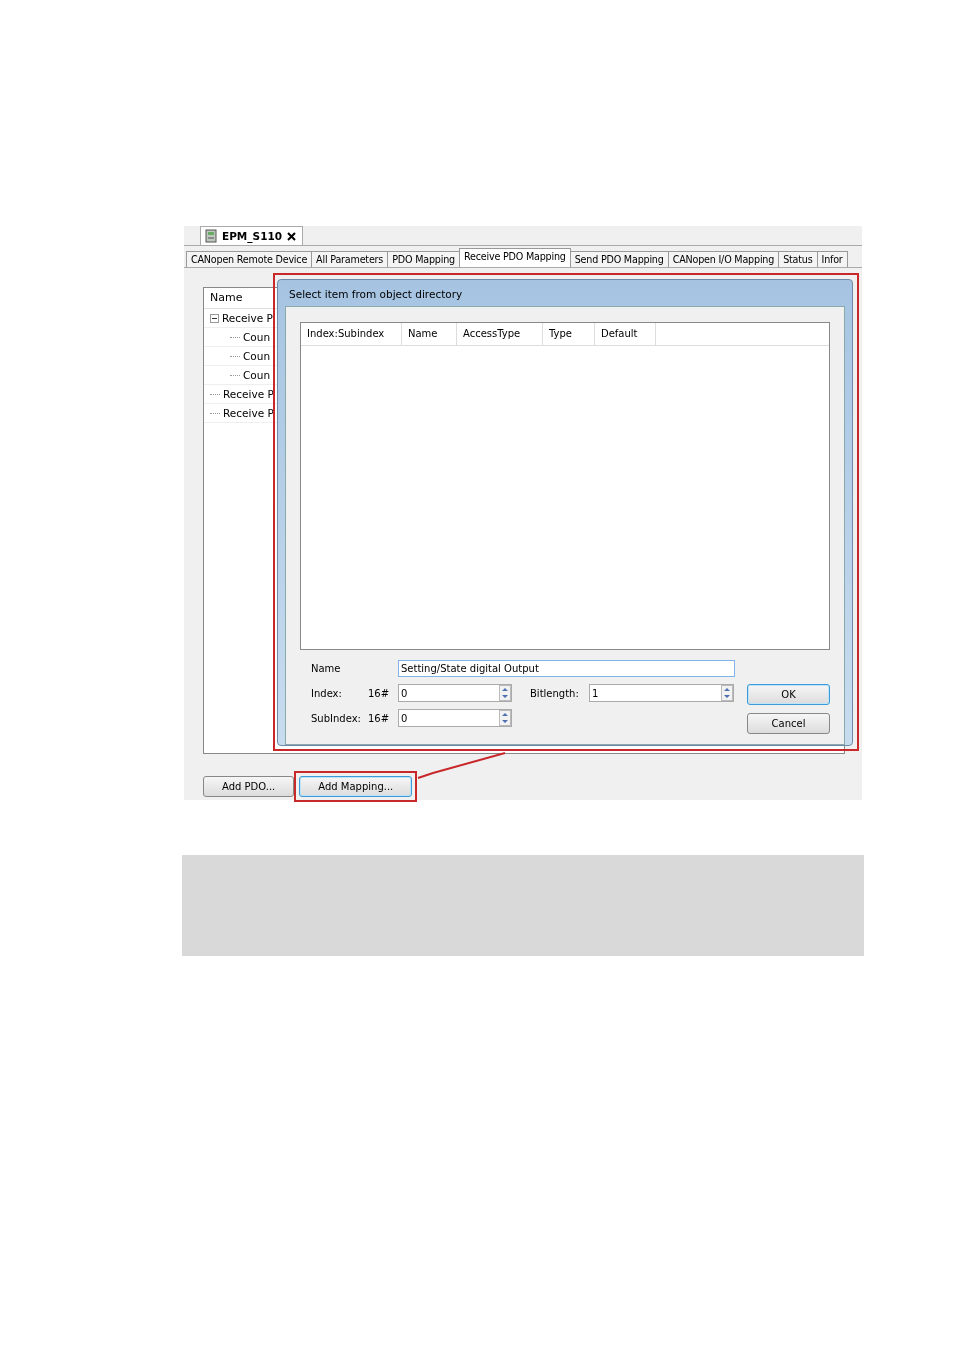  Describe the element at coordinates (327, 693) in the screenshot. I see `index-label: Index:` at that location.